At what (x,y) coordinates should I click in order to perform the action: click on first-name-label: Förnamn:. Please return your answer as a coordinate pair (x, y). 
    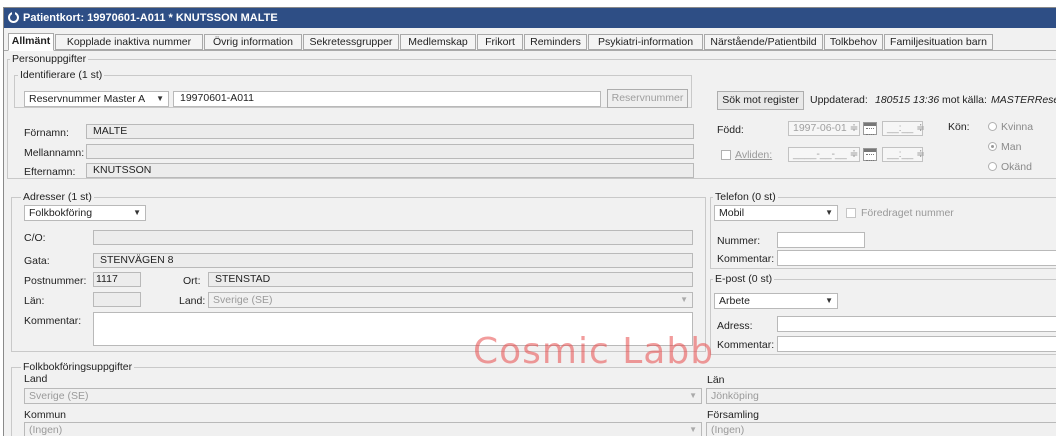
    Looking at the image, I should click on (46, 133).